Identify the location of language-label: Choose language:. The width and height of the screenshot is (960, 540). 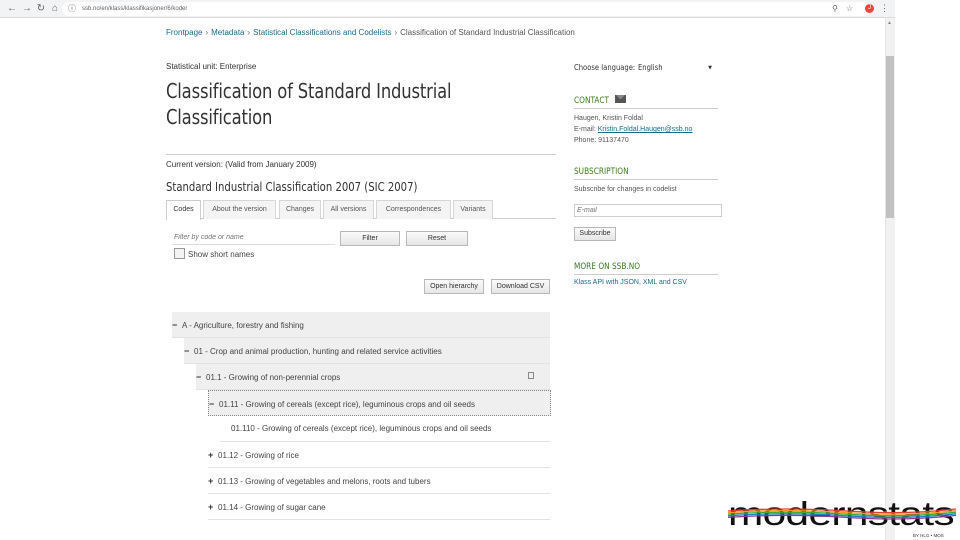
(605, 67).